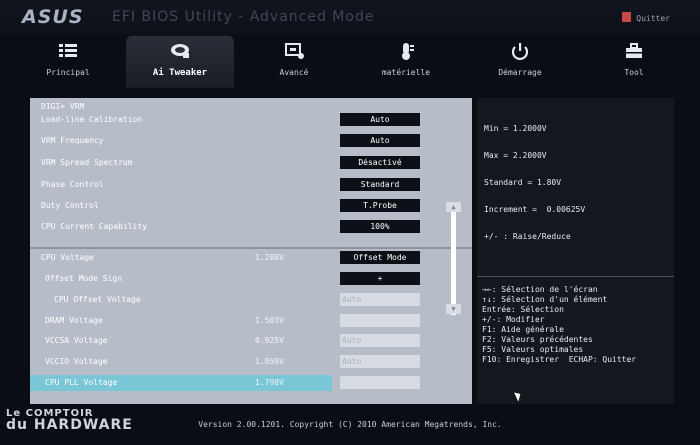 This screenshot has width=700, height=445. Describe the element at coordinates (406, 72) in the screenshot. I see `tab-label: matérielle` at that location.